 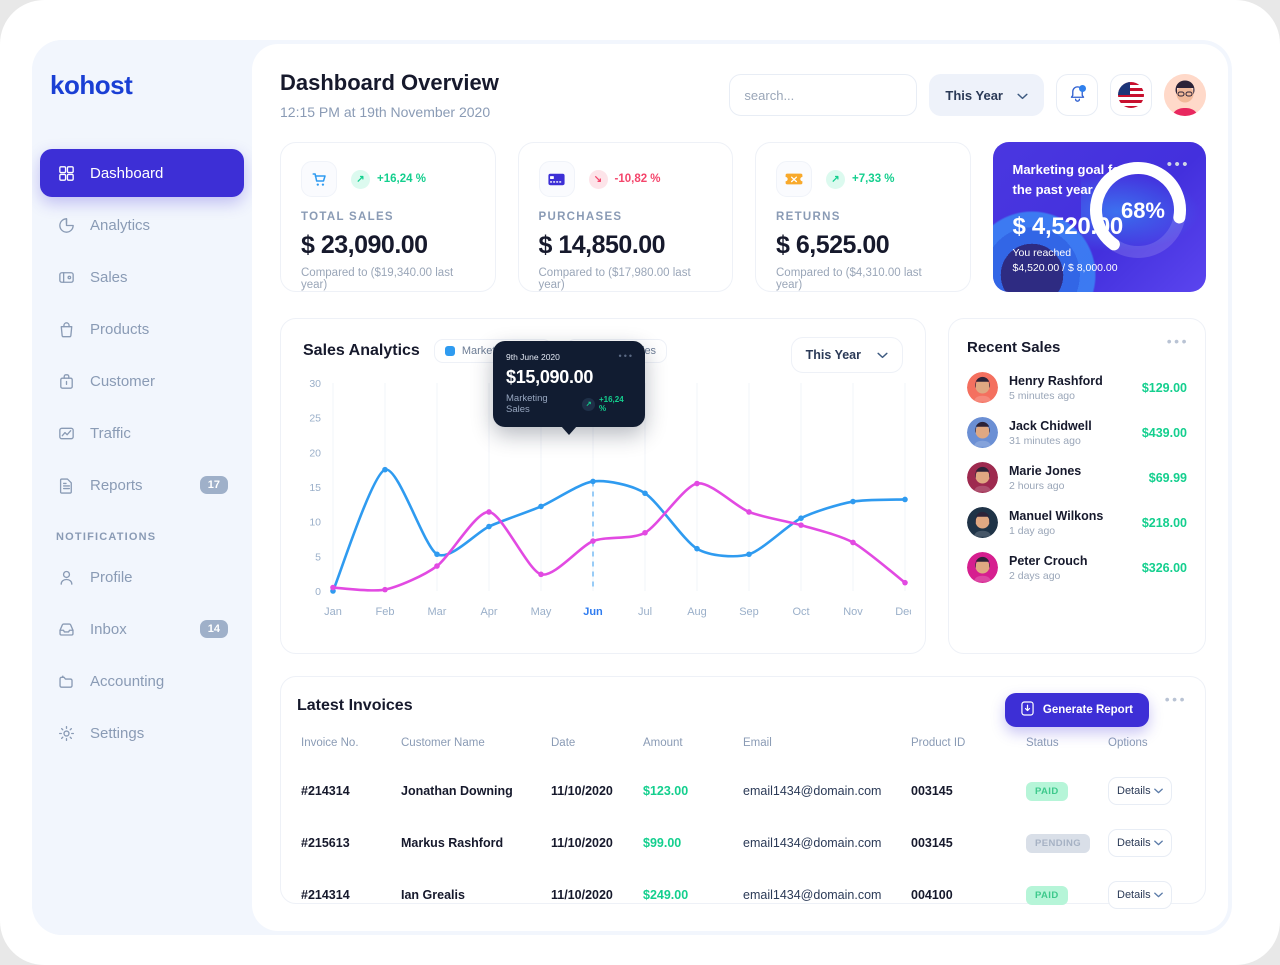 I want to click on sidebar-item-settings: Settings, so click(x=142, y=733).